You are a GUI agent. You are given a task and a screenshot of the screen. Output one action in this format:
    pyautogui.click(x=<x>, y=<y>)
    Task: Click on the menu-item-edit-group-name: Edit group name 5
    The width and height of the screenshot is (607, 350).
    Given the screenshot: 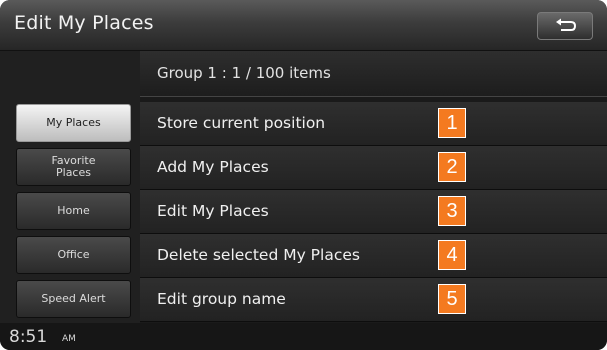 What is the action you would take?
    pyautogui.click(x=373, y=300)
    